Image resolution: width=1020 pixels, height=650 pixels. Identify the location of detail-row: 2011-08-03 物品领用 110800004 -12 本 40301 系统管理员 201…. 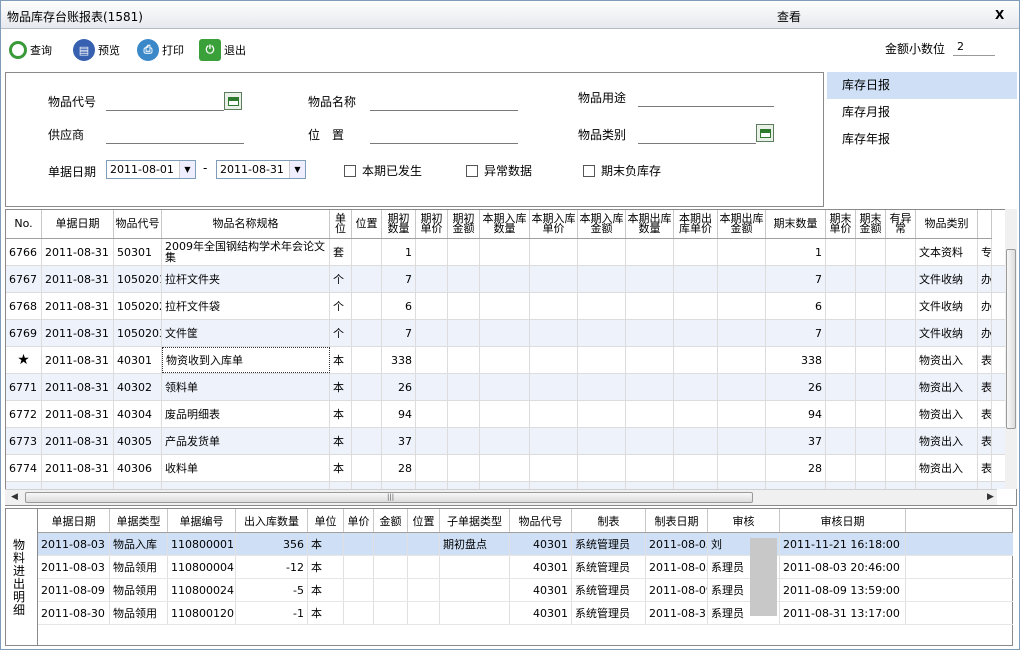
(525, 567).